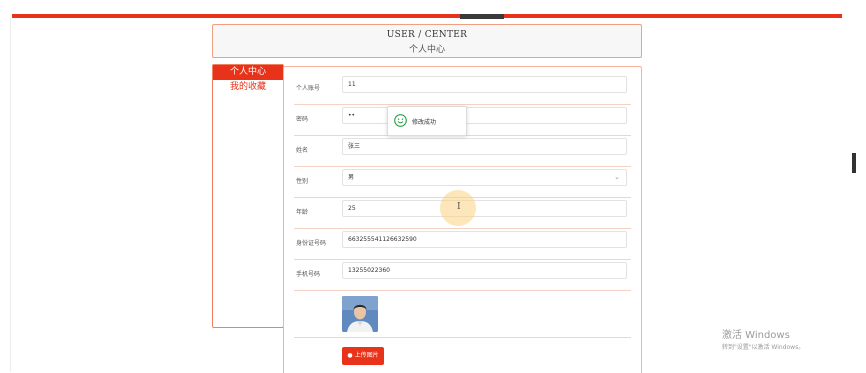 This screenshot has height=373, width=866. I want to click on scroll-marker, so click(854, 163).